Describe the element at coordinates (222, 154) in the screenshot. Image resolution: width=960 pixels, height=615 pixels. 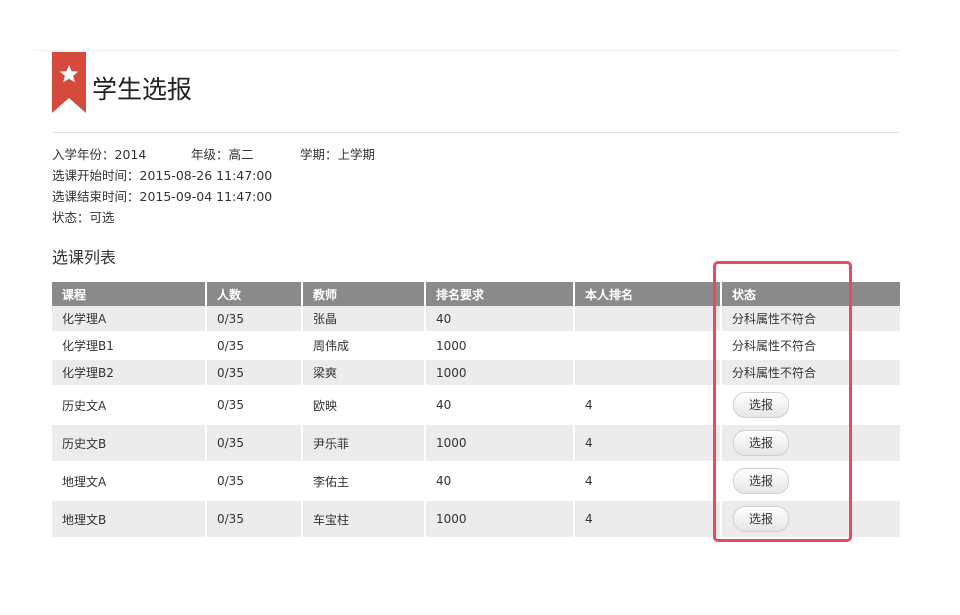
I see `grade: 年级：高二` at that location.